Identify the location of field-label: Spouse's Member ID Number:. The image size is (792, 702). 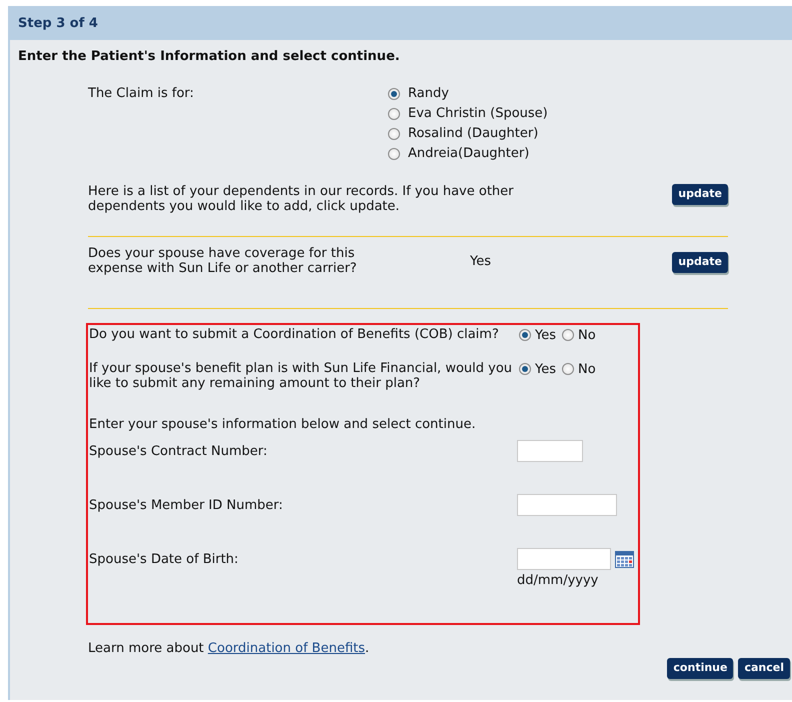
(186, 506).